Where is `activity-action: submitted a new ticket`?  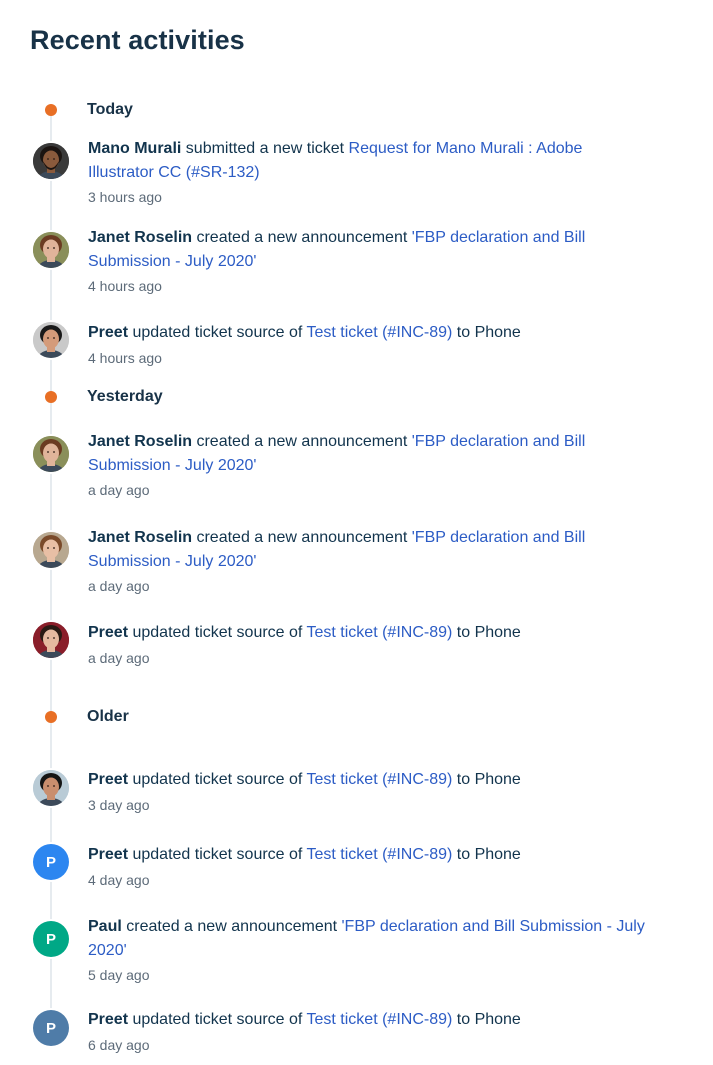
activity-action: submitted a new ticket is located at coordinates (265, 148).